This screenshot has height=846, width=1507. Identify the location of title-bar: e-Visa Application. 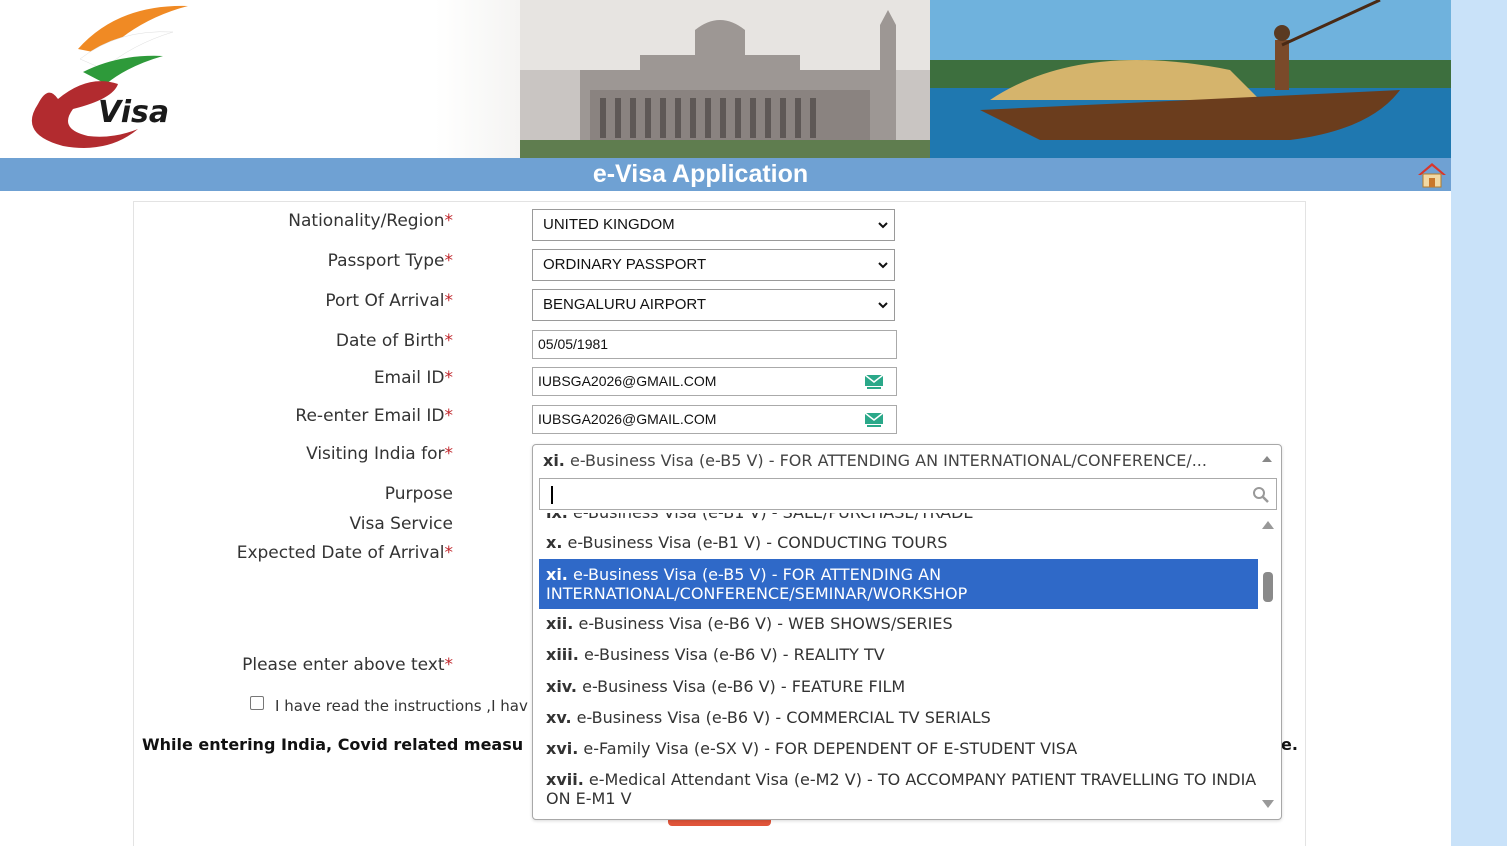
(725, 174).